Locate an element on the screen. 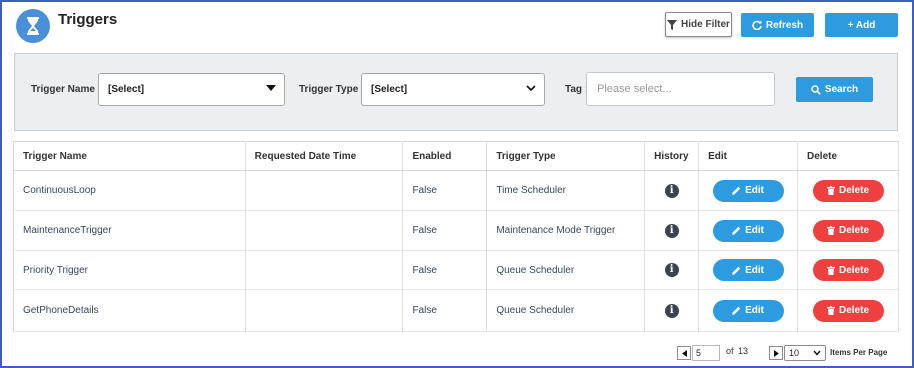  page-number-input: 5 is located at coordinates (706, 353).